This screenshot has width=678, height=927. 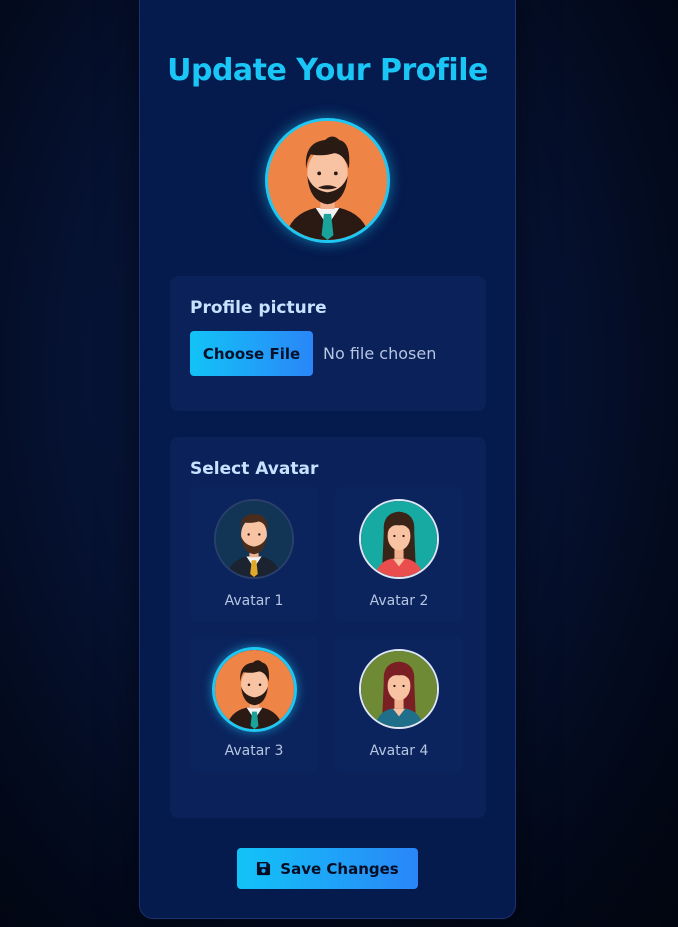 I want to click on floppy-disk-icon, so click(x=264, y=868).